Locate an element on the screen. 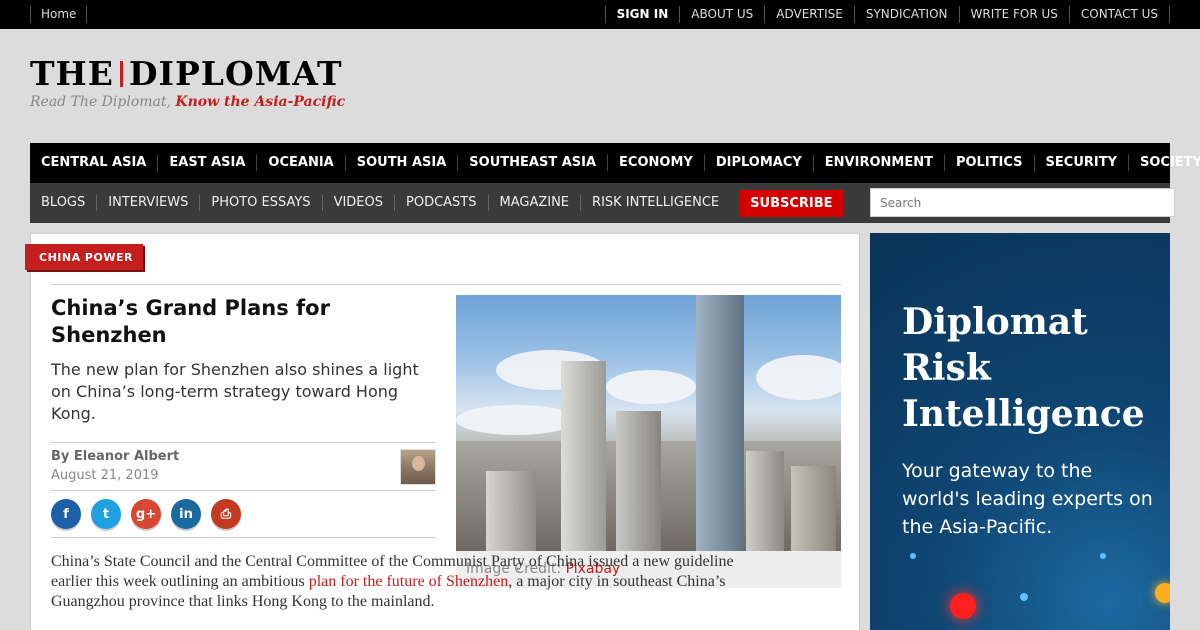 The image size is (1200, 630). article-byline: By Eleanor Albert is located at coordinates (115, 456).